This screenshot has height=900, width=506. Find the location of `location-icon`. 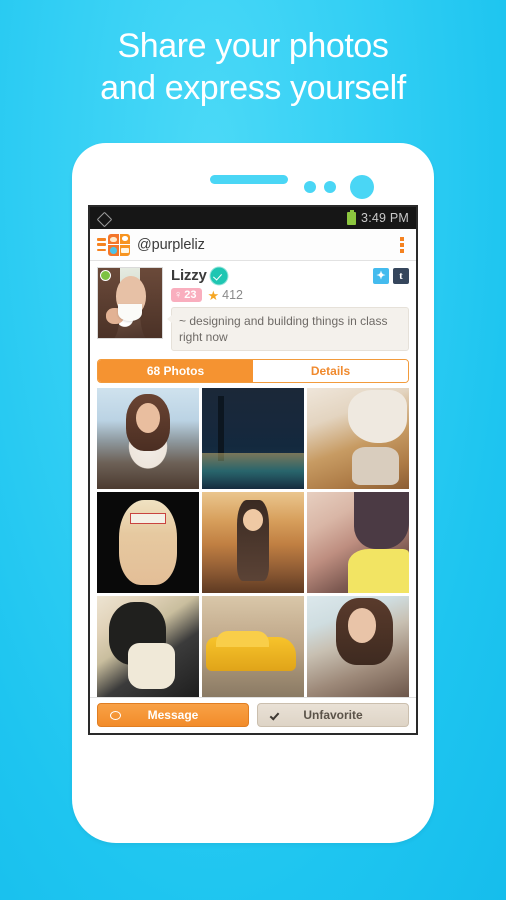

location-icon is located at coordinates (103, 218).